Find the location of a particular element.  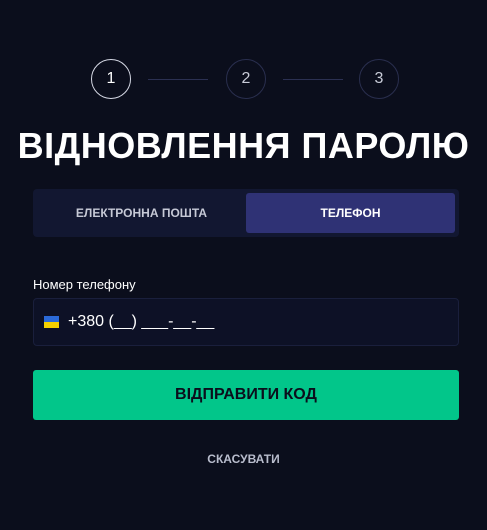

step-2-label: 2 is located at coordinates (246, 78).